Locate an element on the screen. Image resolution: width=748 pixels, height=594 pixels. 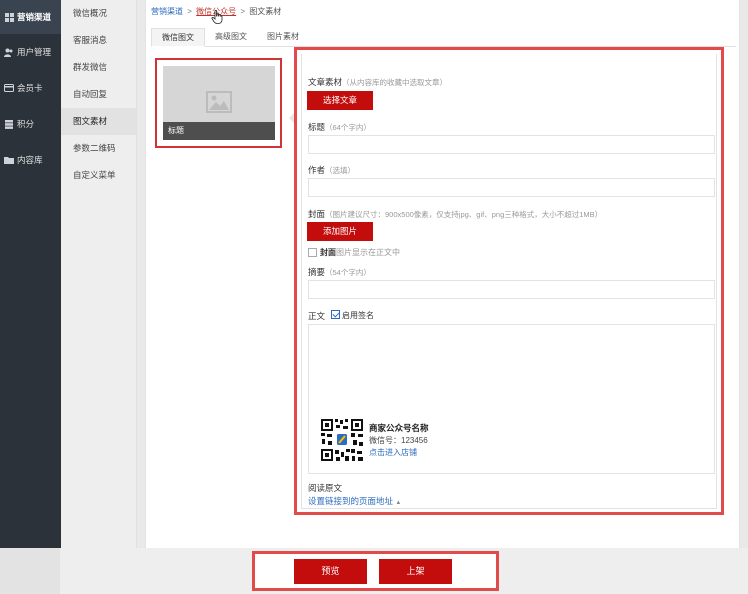
set-link-text: 设置链接到的页面地址 is located at coordinates (351, 501).